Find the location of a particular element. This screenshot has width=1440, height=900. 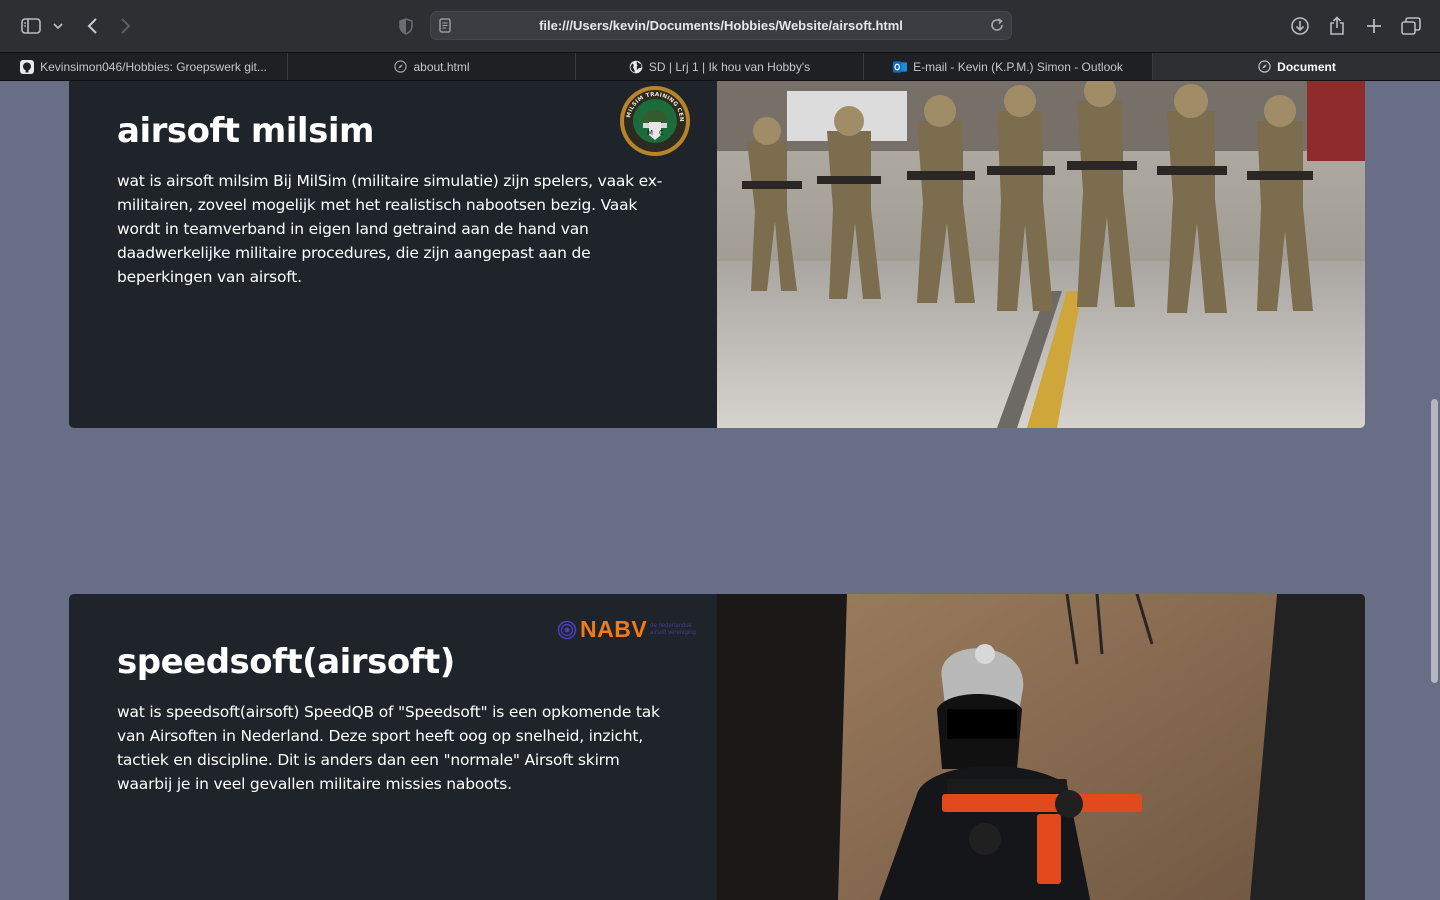

milsim-title: airsoft milsim is located at coordinates (245, 131).